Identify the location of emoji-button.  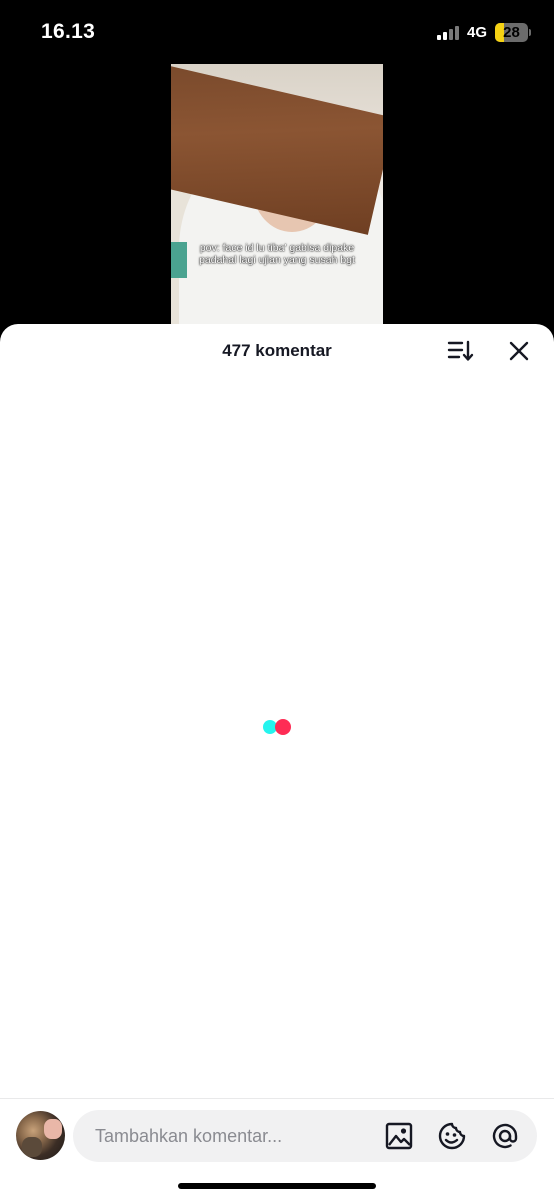
(452, 1136).